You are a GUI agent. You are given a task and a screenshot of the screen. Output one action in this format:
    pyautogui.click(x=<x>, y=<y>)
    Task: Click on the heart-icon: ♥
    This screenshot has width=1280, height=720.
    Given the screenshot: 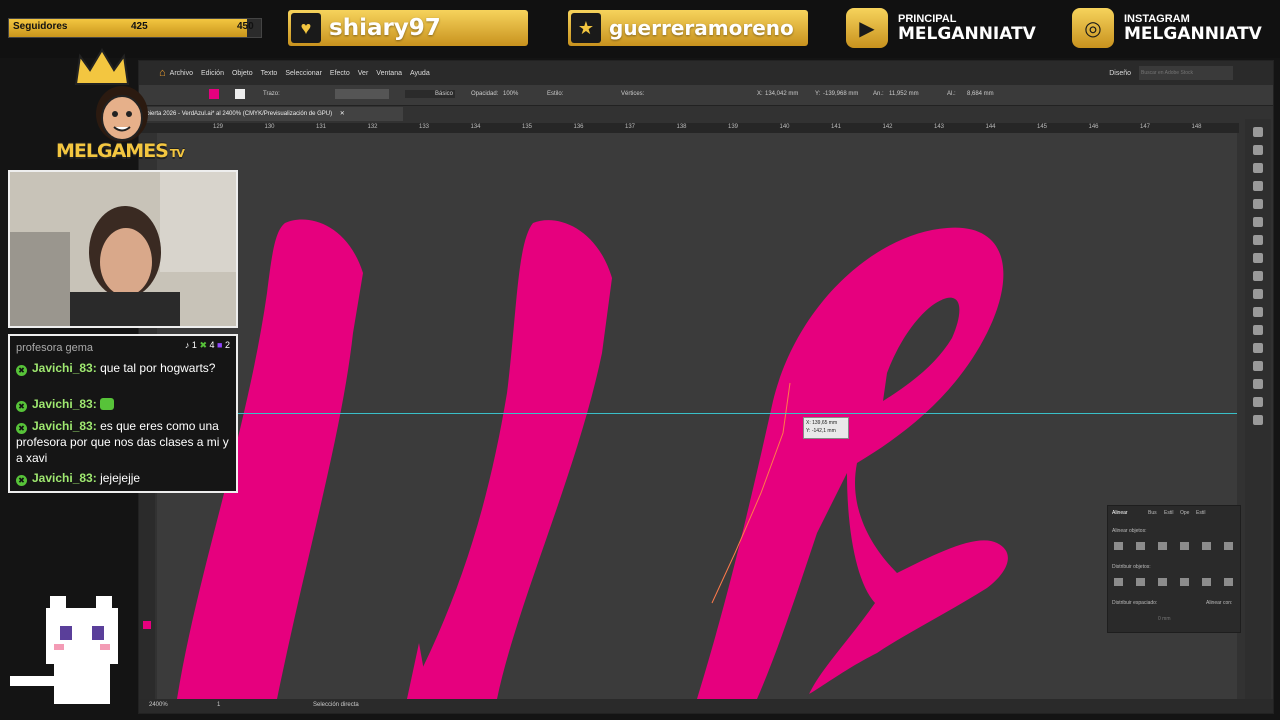 What is the action you would take?
    pyautogui.click(x=306, y=28)
    